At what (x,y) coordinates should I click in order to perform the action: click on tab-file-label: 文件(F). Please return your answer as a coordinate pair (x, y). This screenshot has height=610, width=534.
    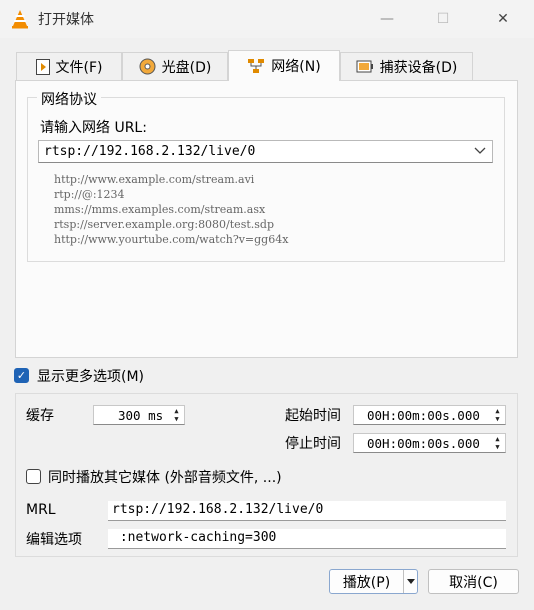
    Looking at the image, I should click on (79, 67).